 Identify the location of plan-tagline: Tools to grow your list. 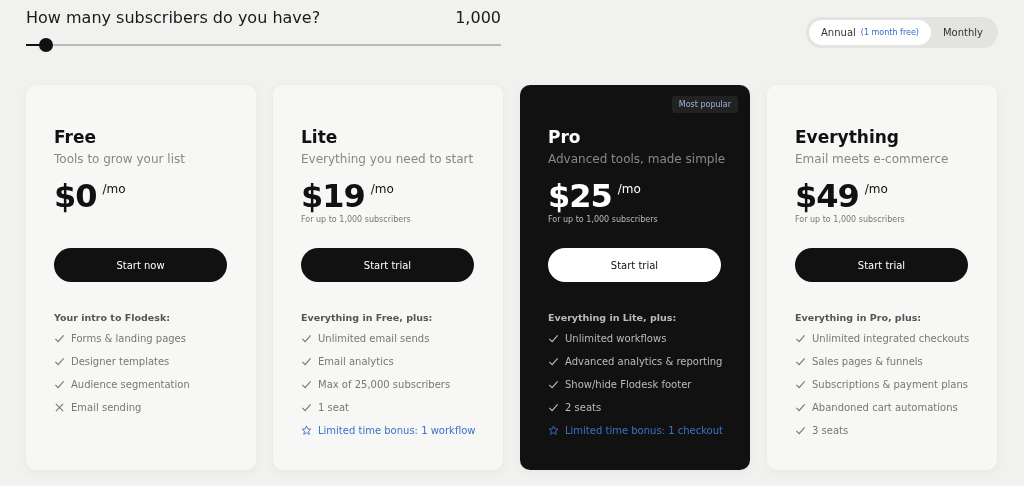
(120, 159).